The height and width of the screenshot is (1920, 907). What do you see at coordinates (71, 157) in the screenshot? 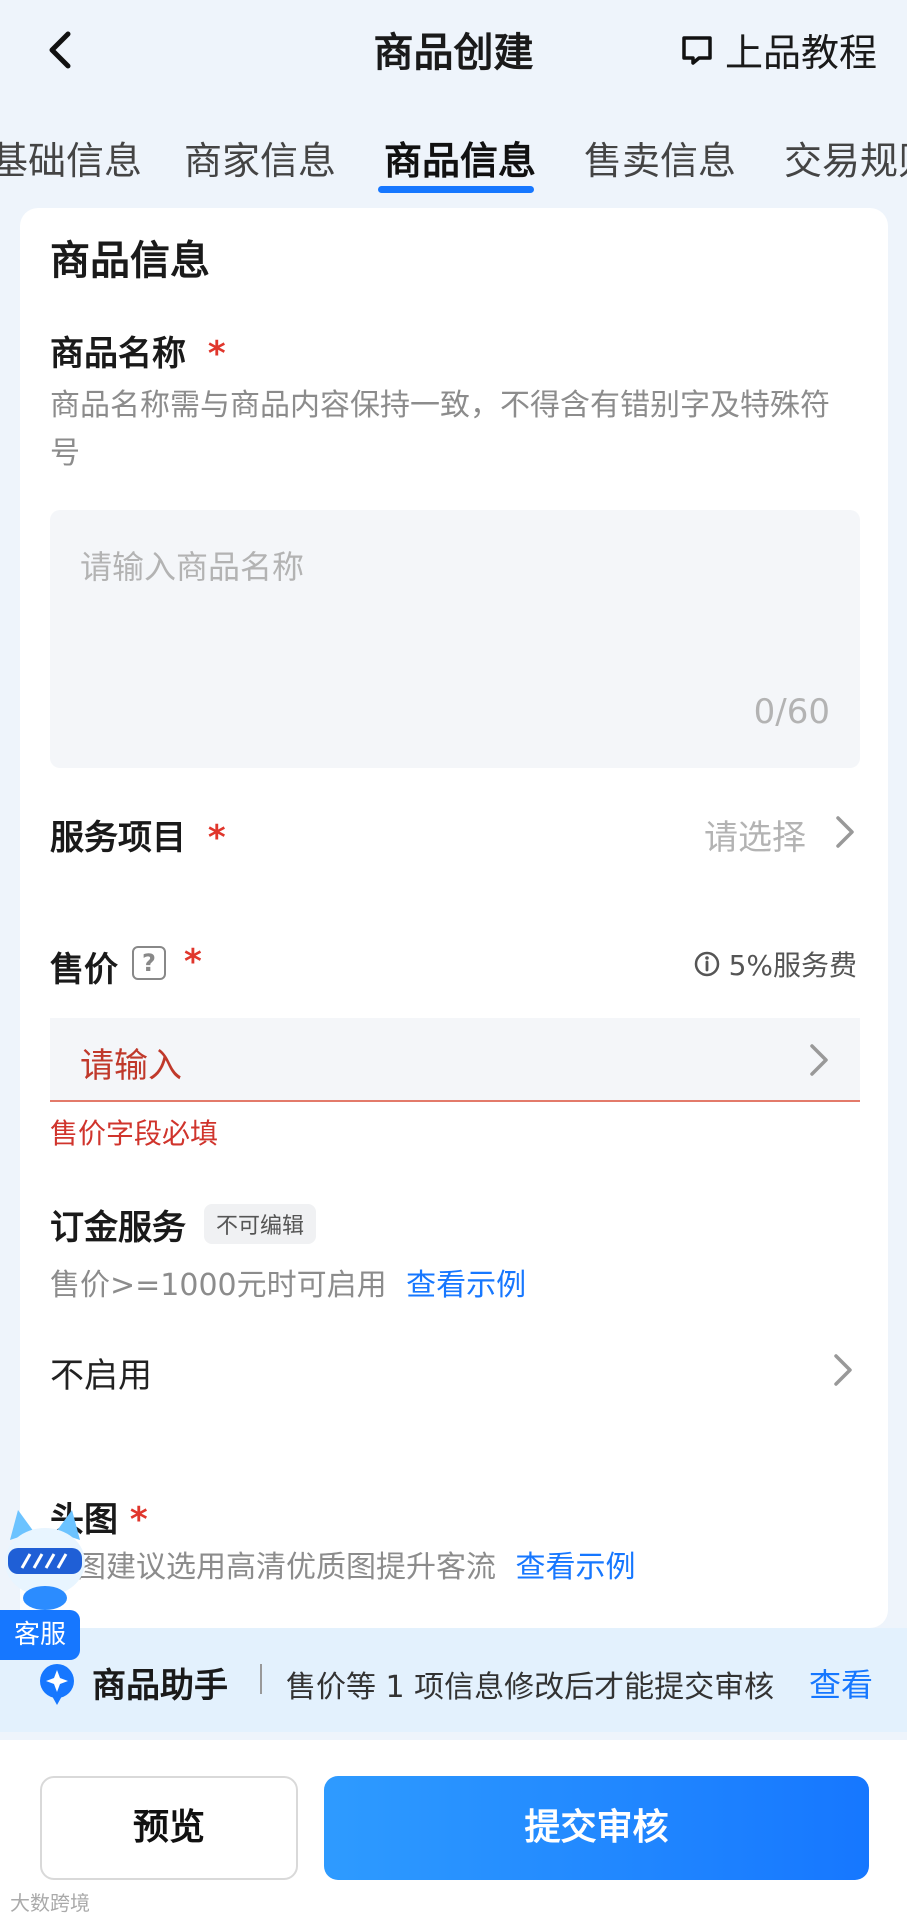
I see `tab-basic-info: 基础信息` at bounding box center [71, 157].